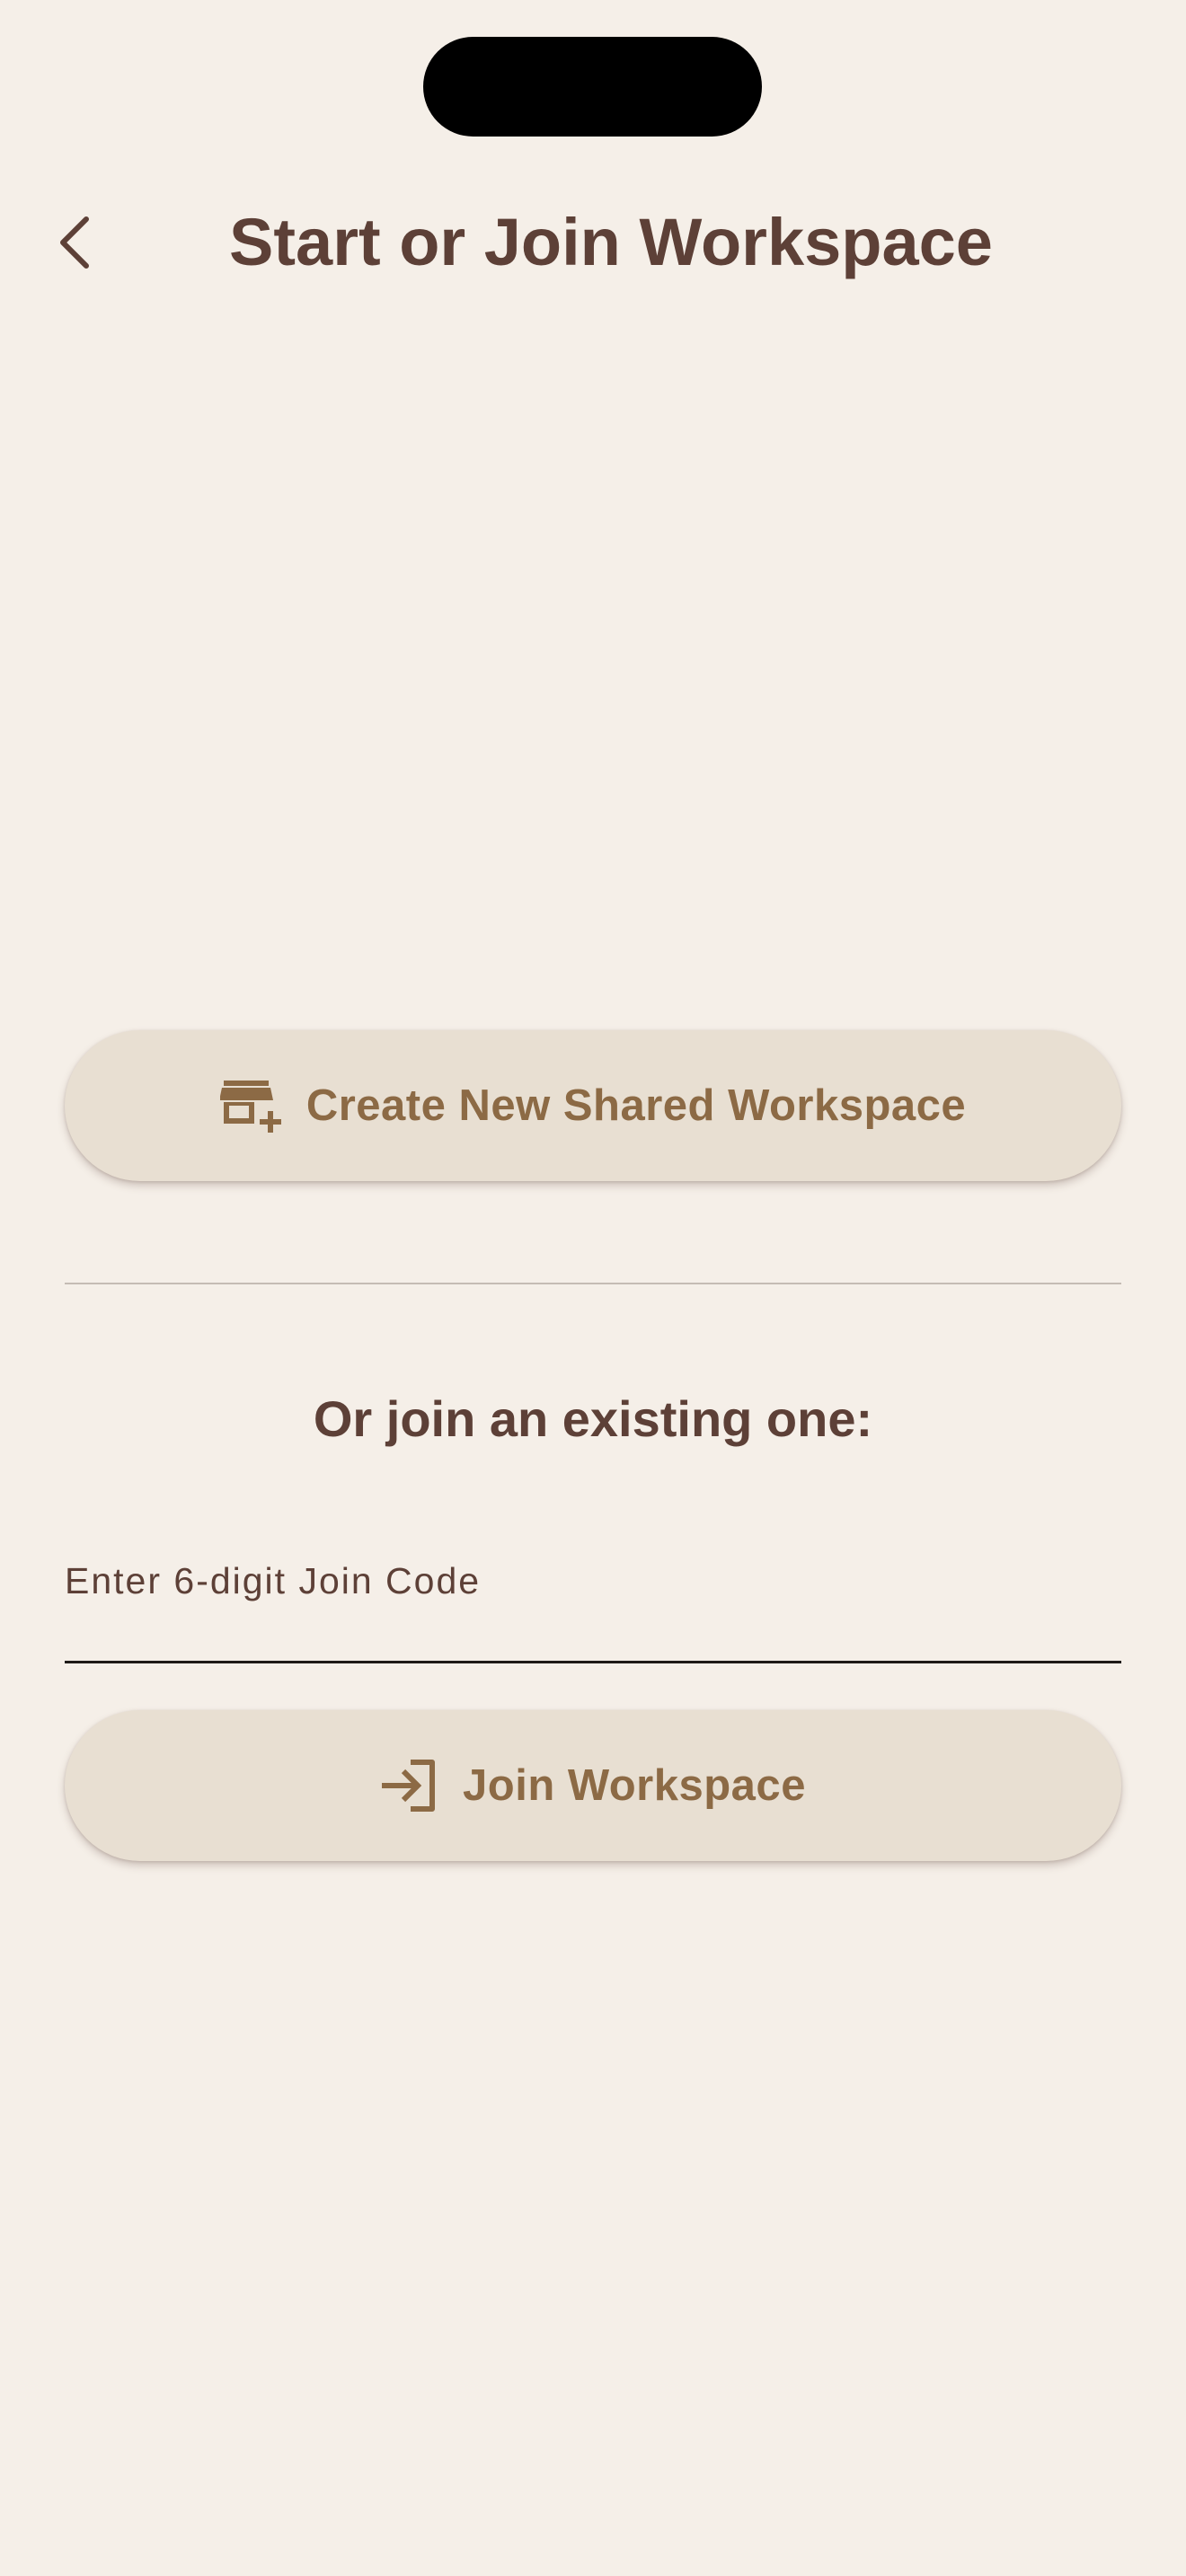 This screenshot has width=1186, height=2576. What do you see at coordinates (409, 1786) in the screenshot?
I see `login-icon` at bounding box center [409, 1786].